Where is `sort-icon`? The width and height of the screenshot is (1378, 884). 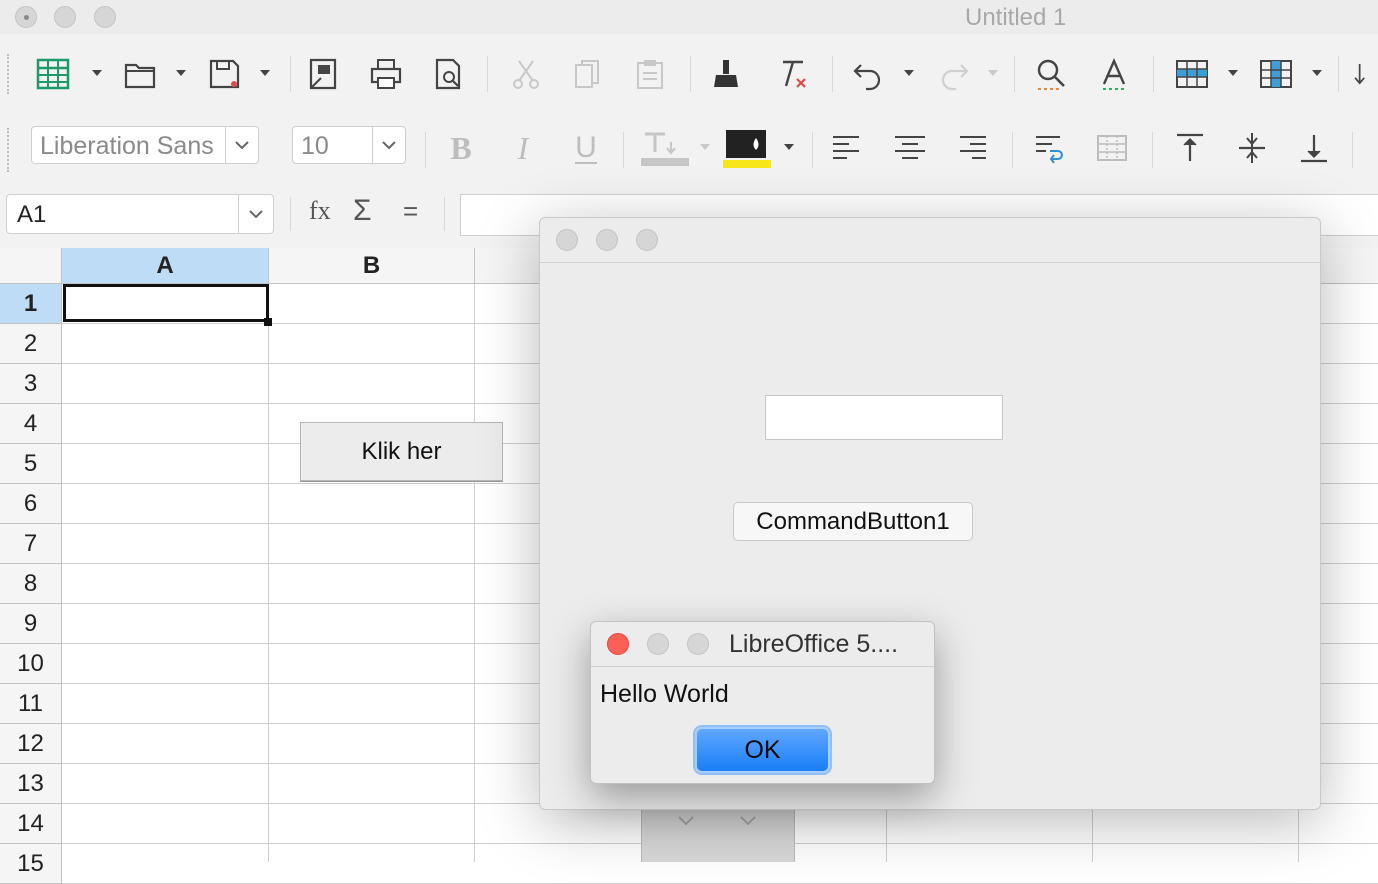 sort-icon is located at coordinates (1365, 74).